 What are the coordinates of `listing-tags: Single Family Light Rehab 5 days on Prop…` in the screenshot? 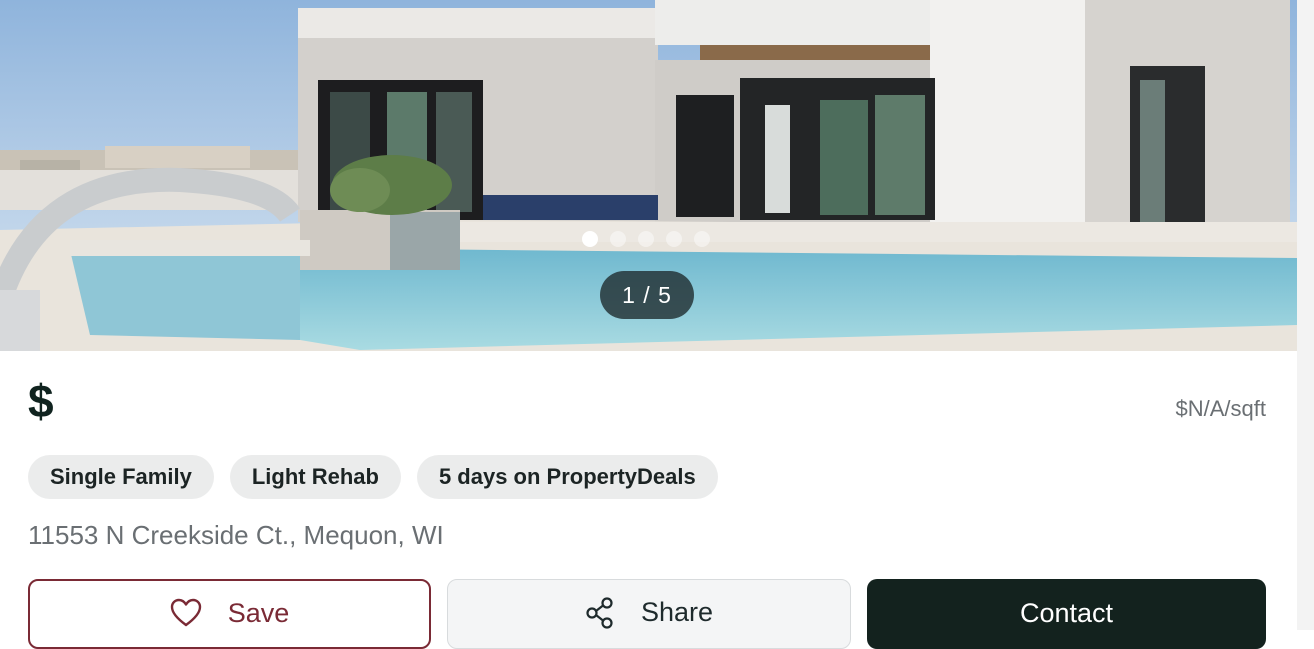 It's located at (373, 477).